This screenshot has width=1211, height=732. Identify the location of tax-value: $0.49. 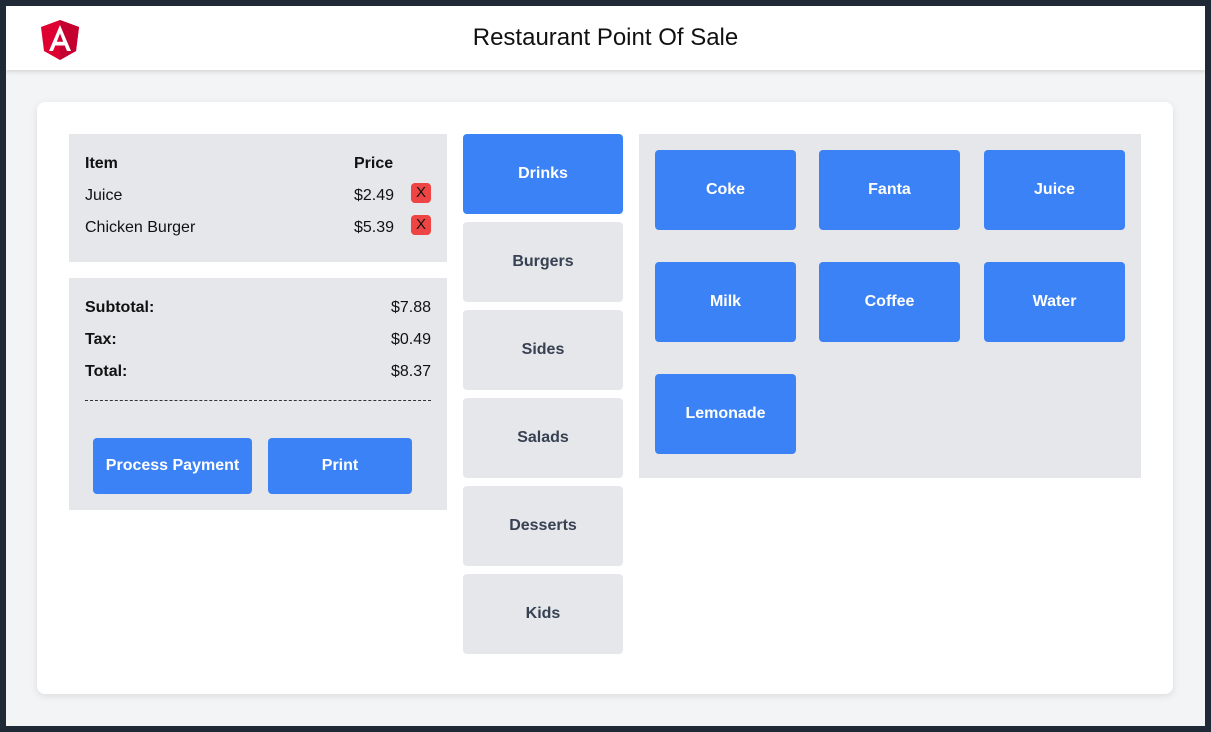
(410, 339).